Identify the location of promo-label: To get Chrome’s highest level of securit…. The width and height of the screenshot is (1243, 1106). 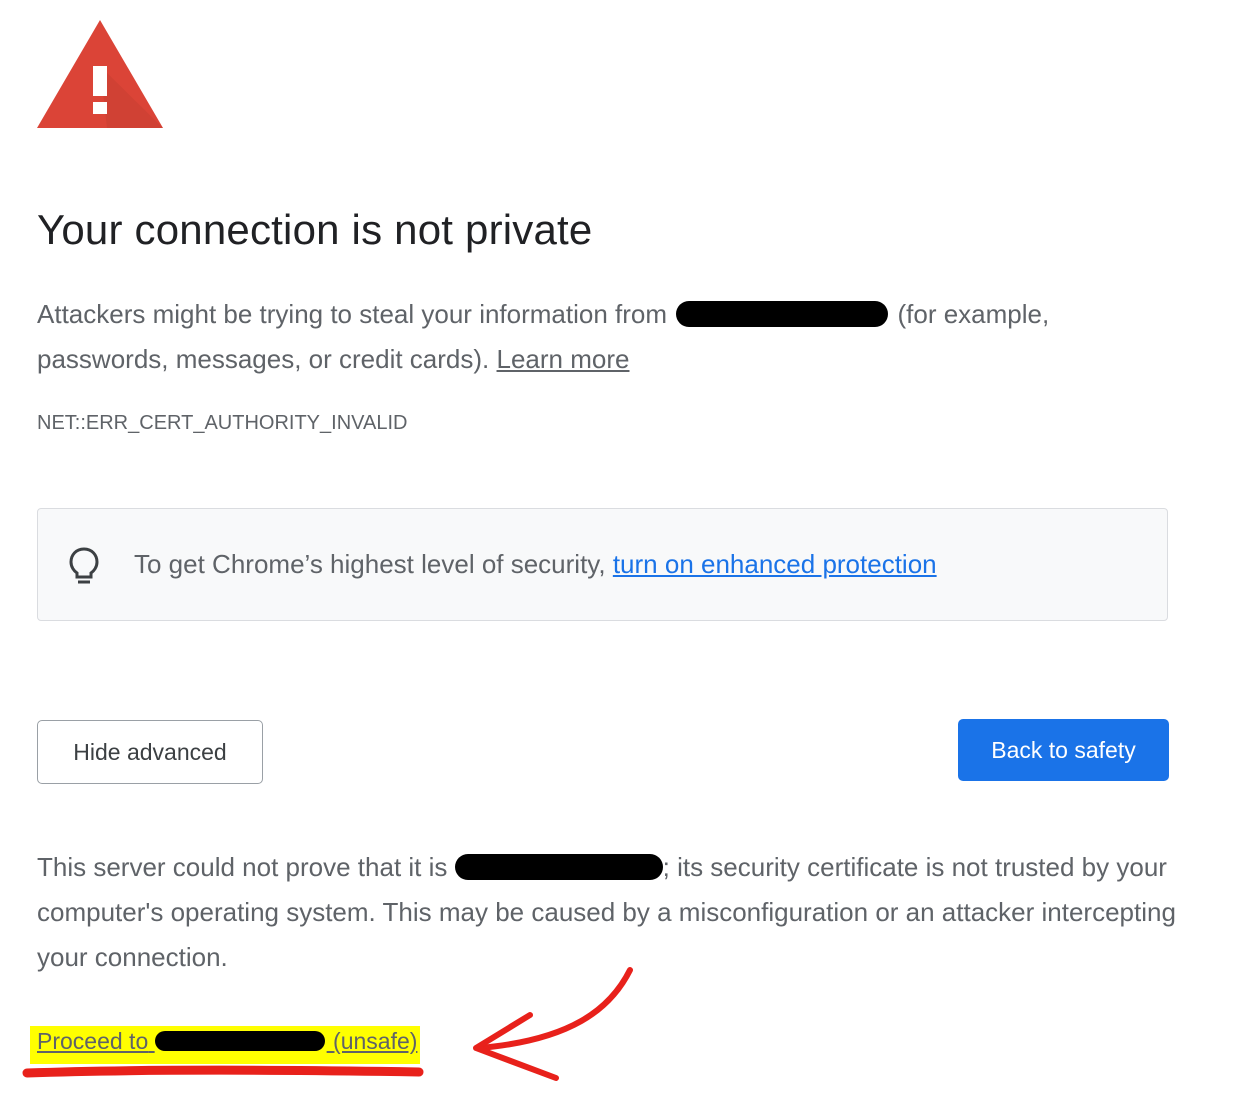
(370, 564).